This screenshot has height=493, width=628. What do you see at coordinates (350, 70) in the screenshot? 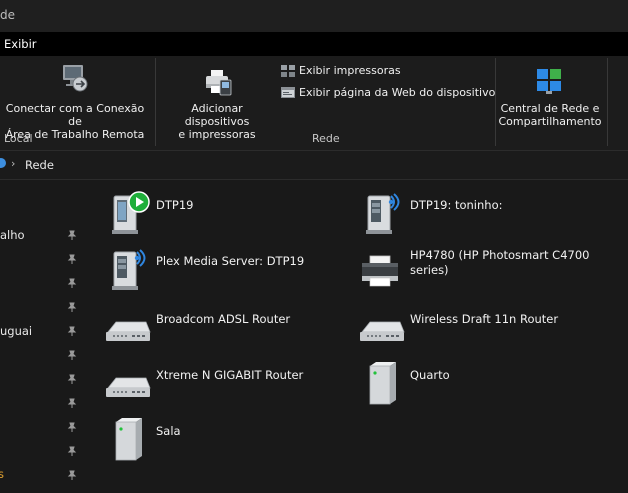
I see `view-printers-label: Exibir impressoras` at bounding box center [350, 70].